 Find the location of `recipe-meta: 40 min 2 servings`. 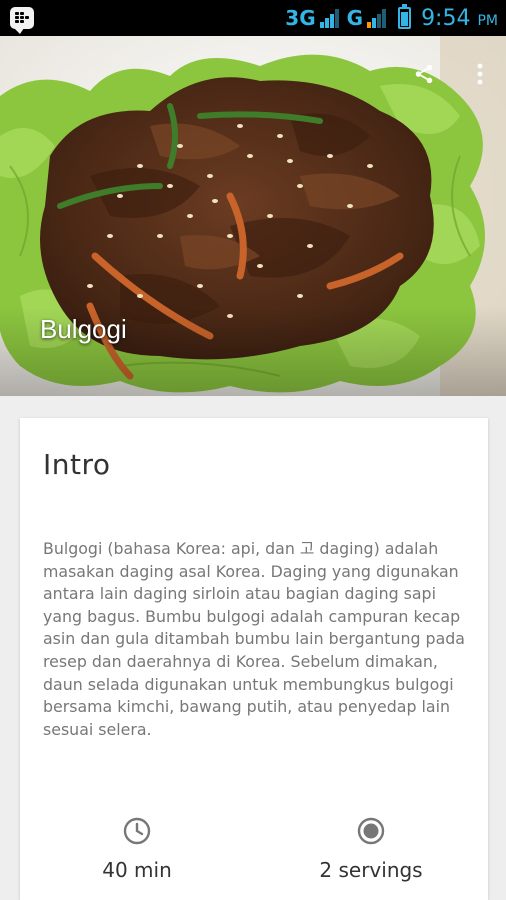

recipe-meta: 40 min 2 servings is located at coordinates (254, 849).